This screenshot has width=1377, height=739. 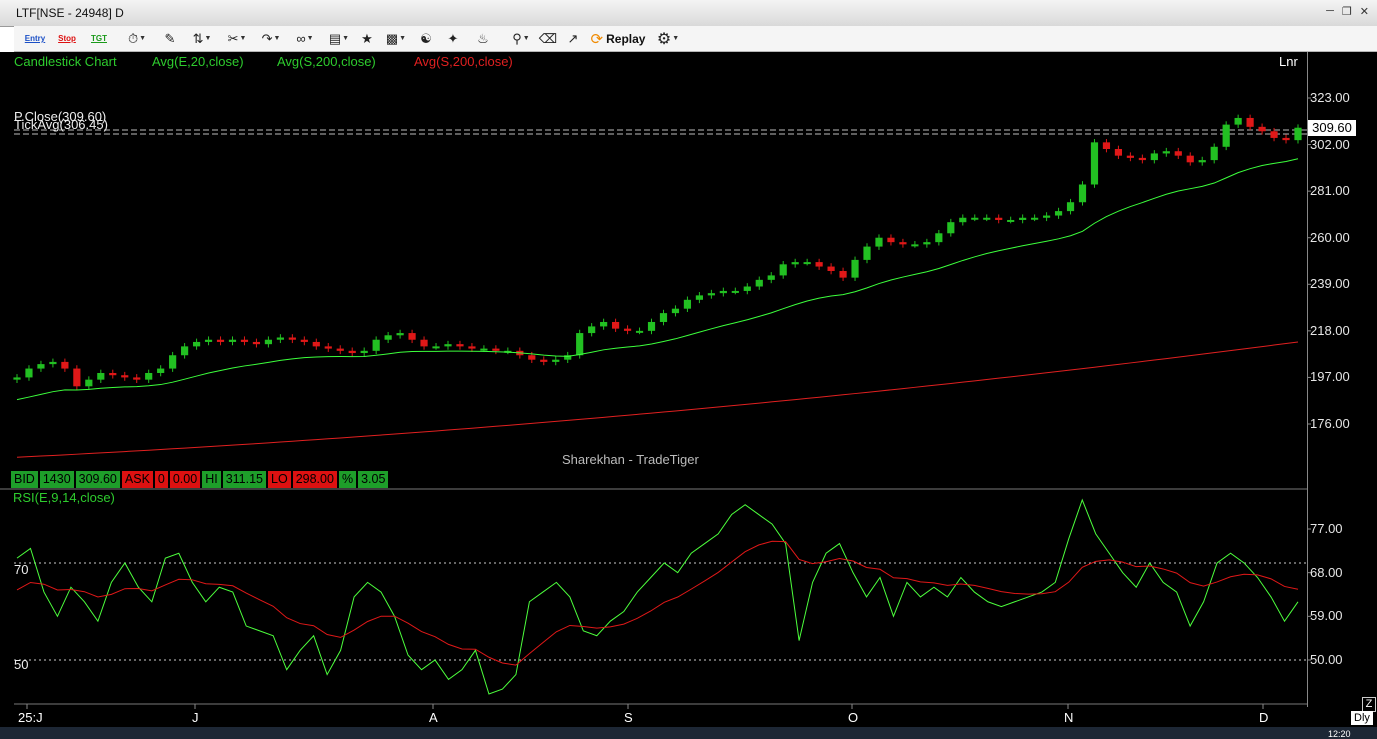 I want to click on ask-price: 0.00, so click(x=185, y=479).